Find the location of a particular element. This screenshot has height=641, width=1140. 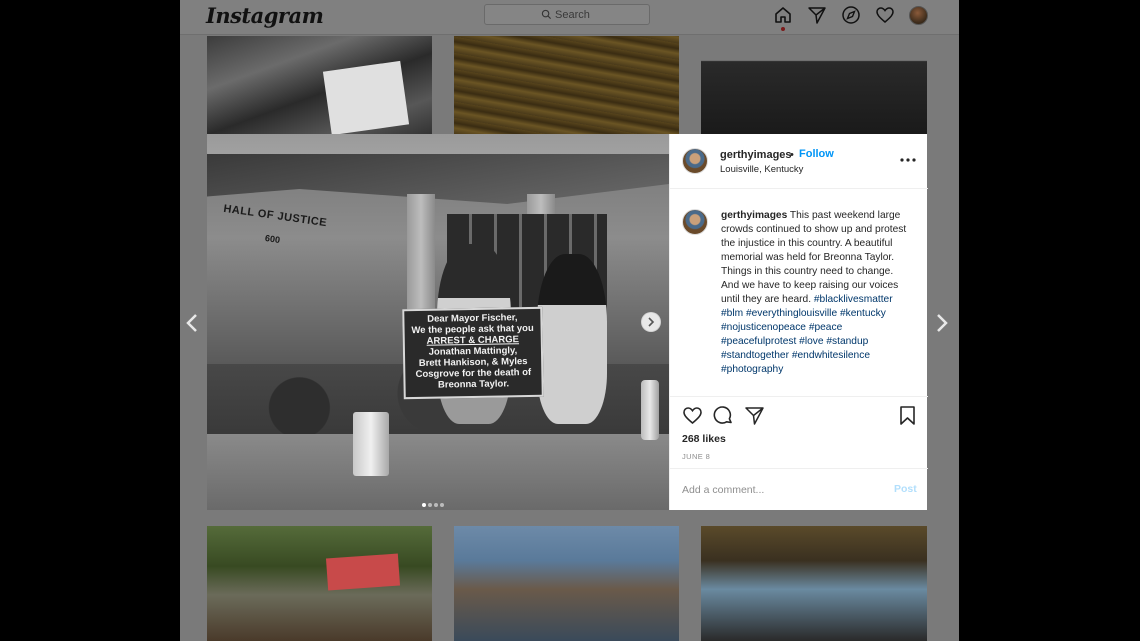

hashtag: #blacklivesmatter is located at coordinates (853, 299).